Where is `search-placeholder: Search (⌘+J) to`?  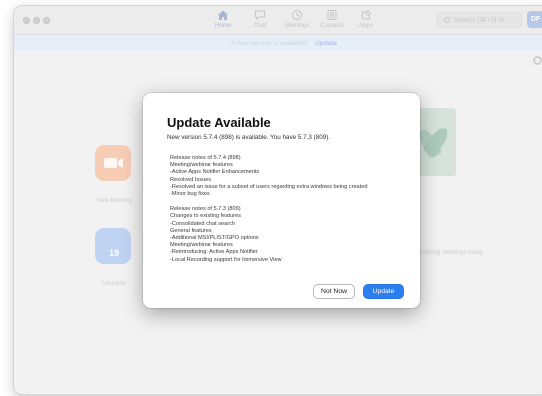 search-placeholder: Search (⌘+J) to is located at coordinates (479, 20).